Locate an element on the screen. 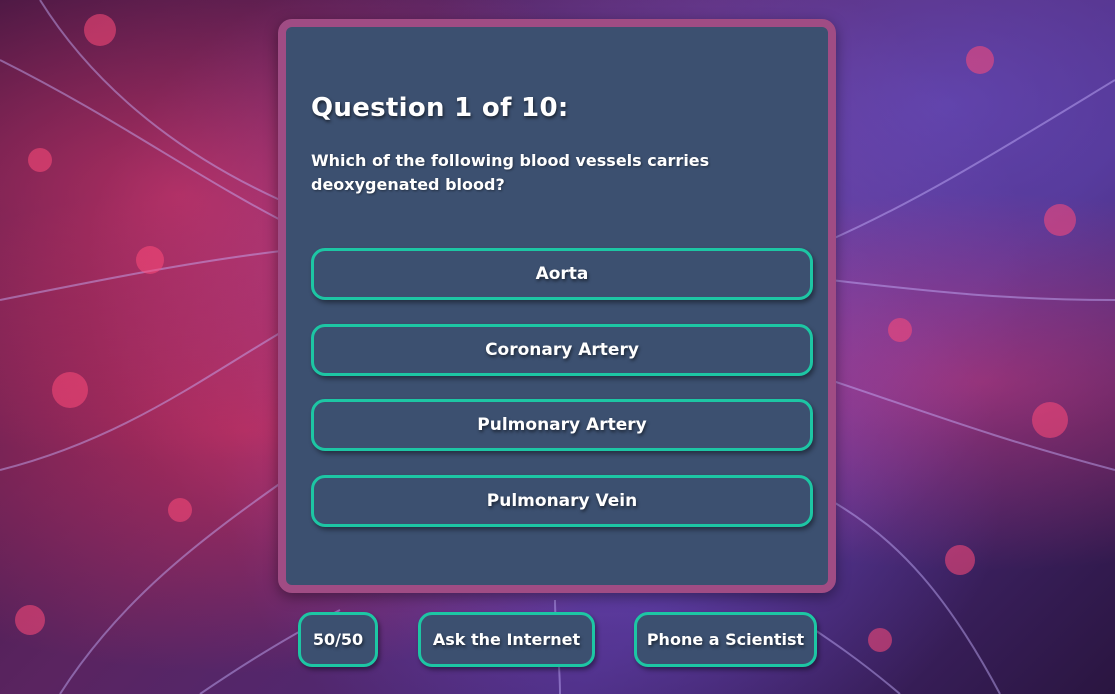  answer-button-pulmonary-vein: Pulmonary Vein is located at coordinates (562, 501).